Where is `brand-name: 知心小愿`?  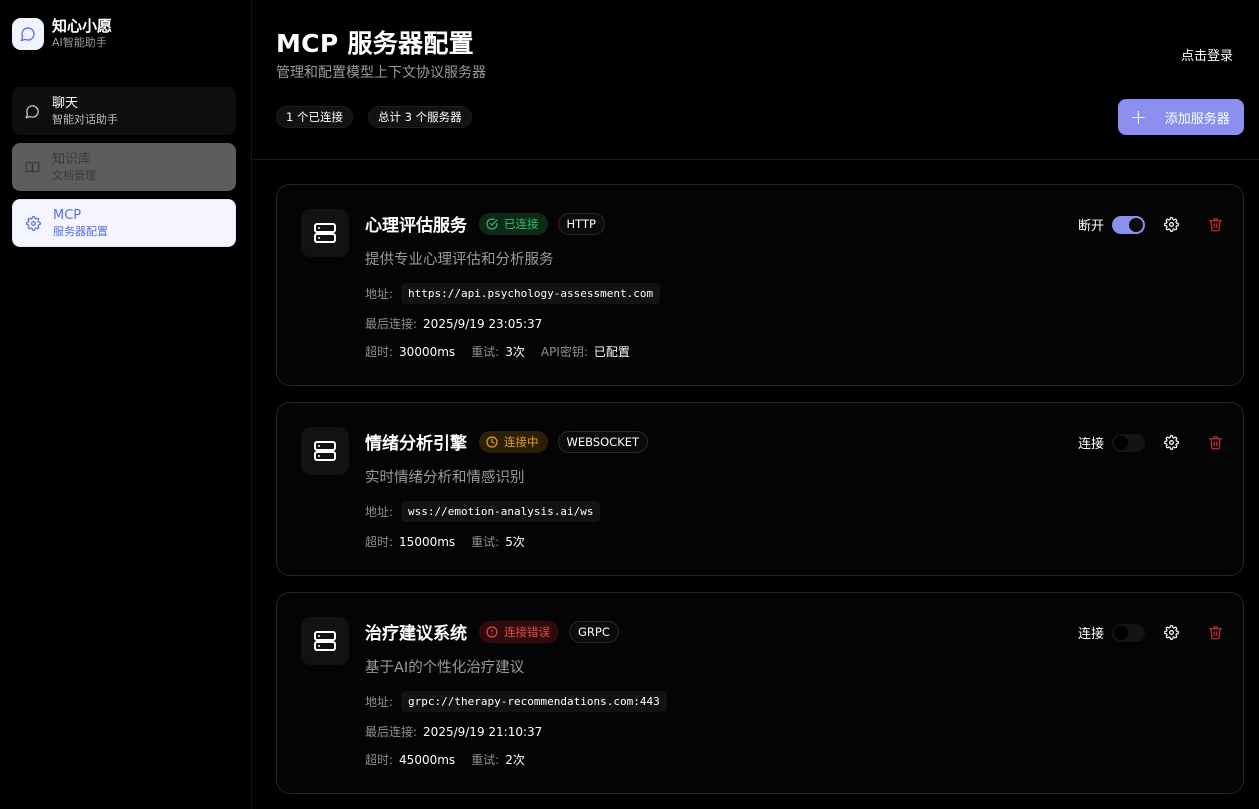 brand-name: 知心小愿 is located at coordinates (82, 26).